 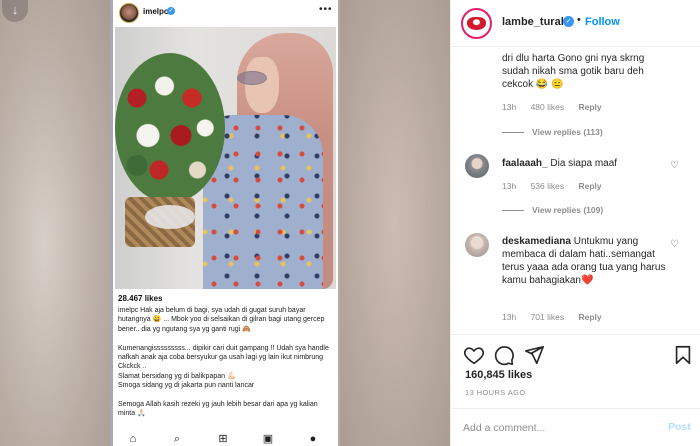 I want to click on post-actions-bar, so click(x=575, y=354).